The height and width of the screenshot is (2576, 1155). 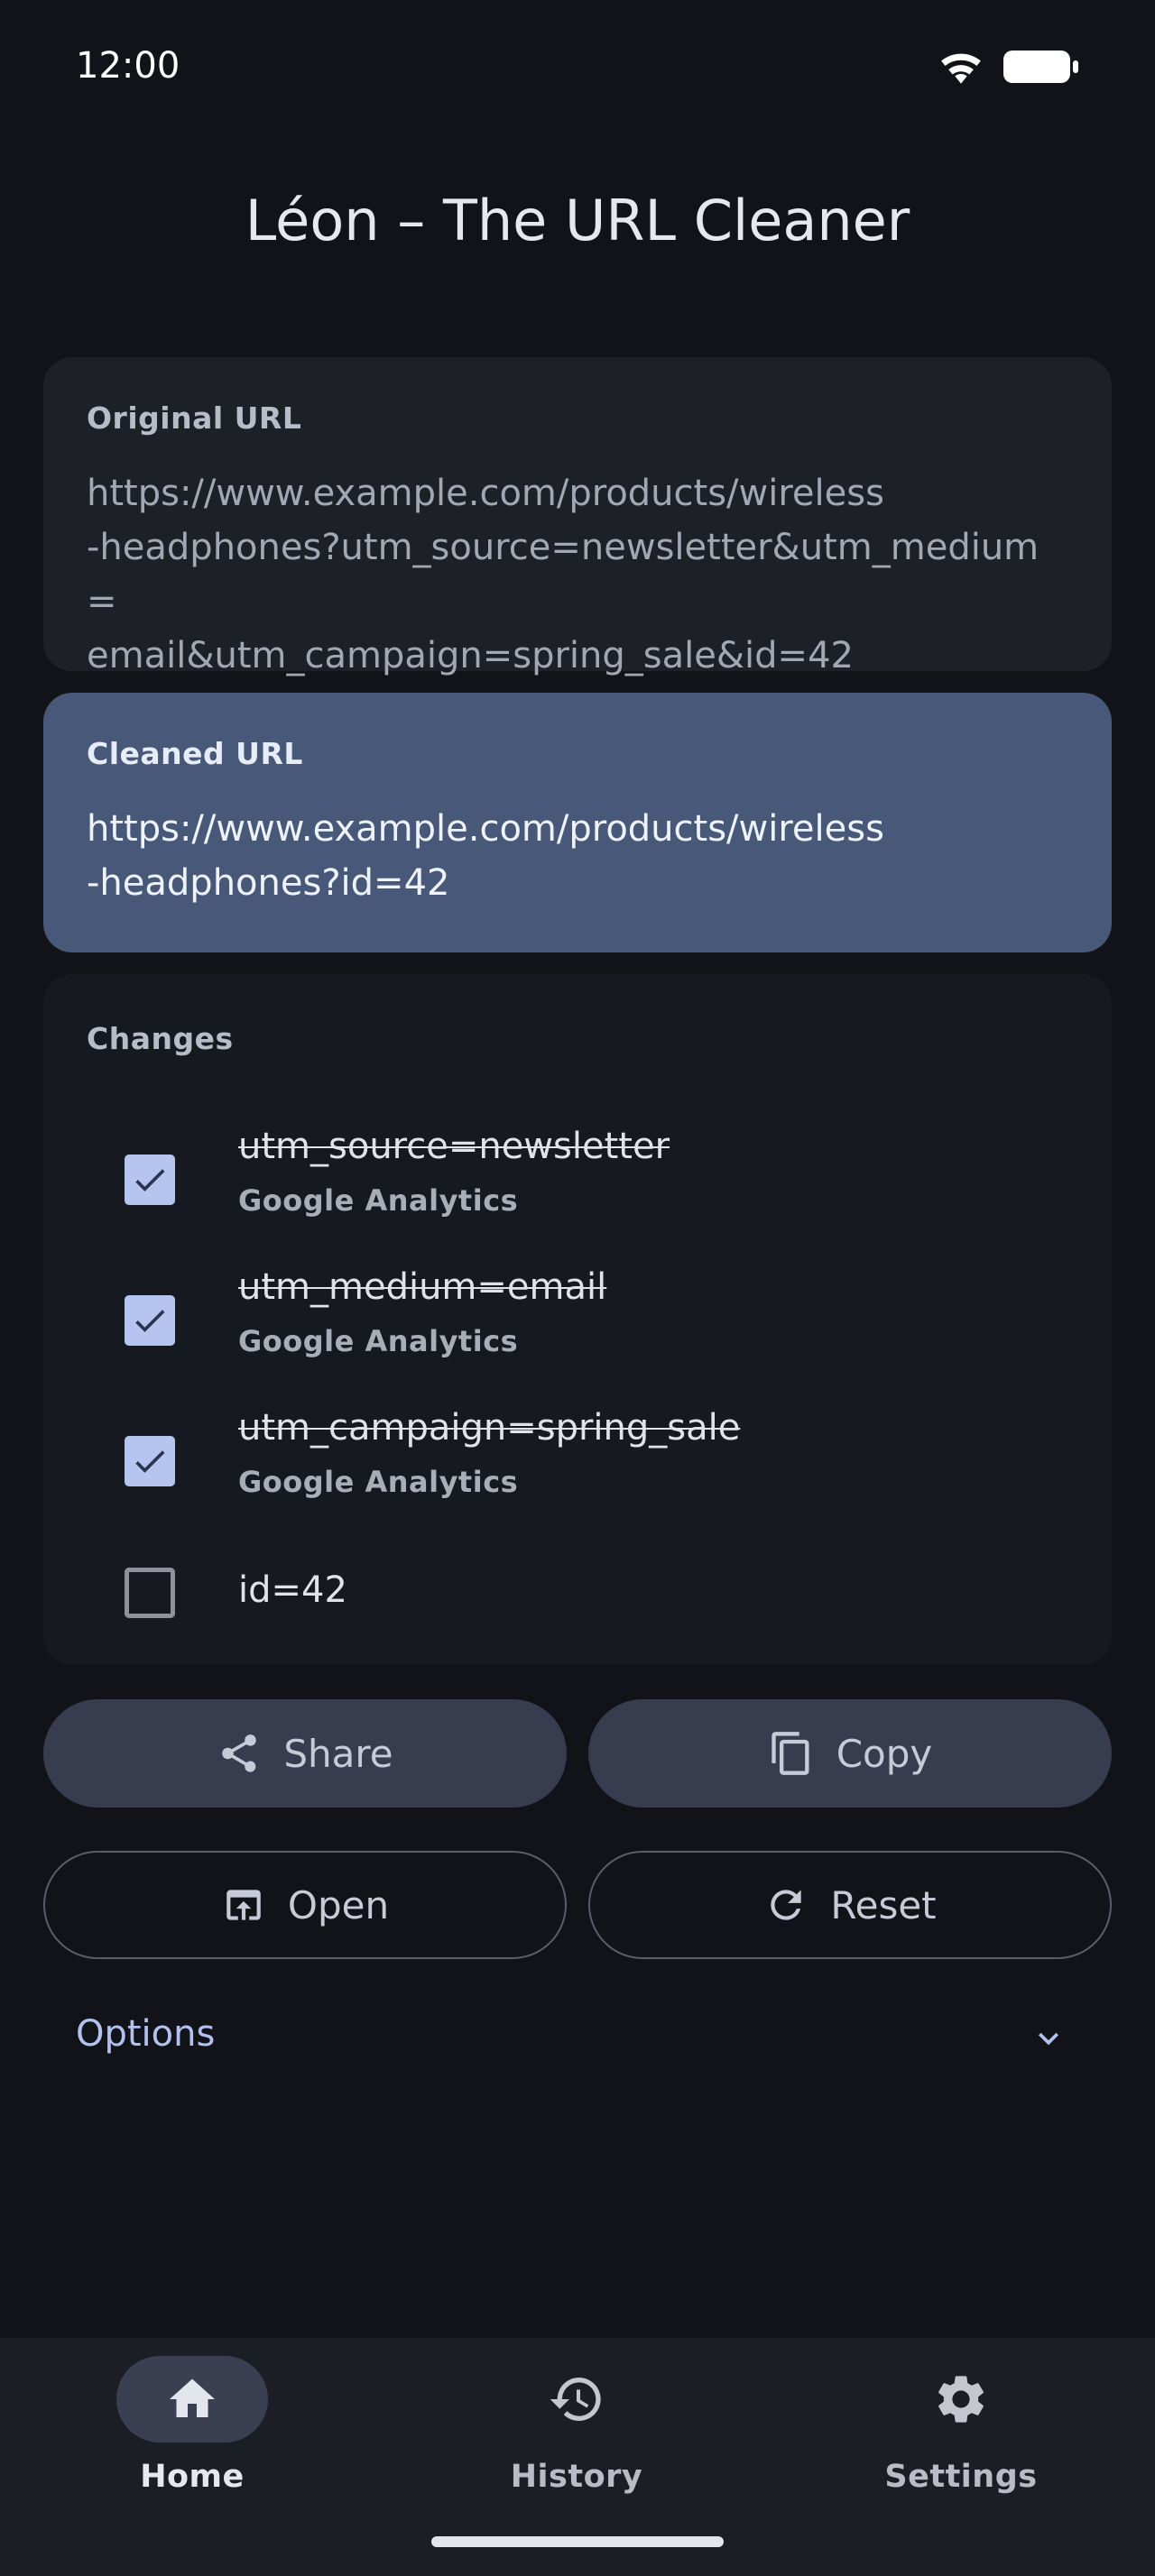 I want to click on change-param: id=42, so click(x=292, y=1590).